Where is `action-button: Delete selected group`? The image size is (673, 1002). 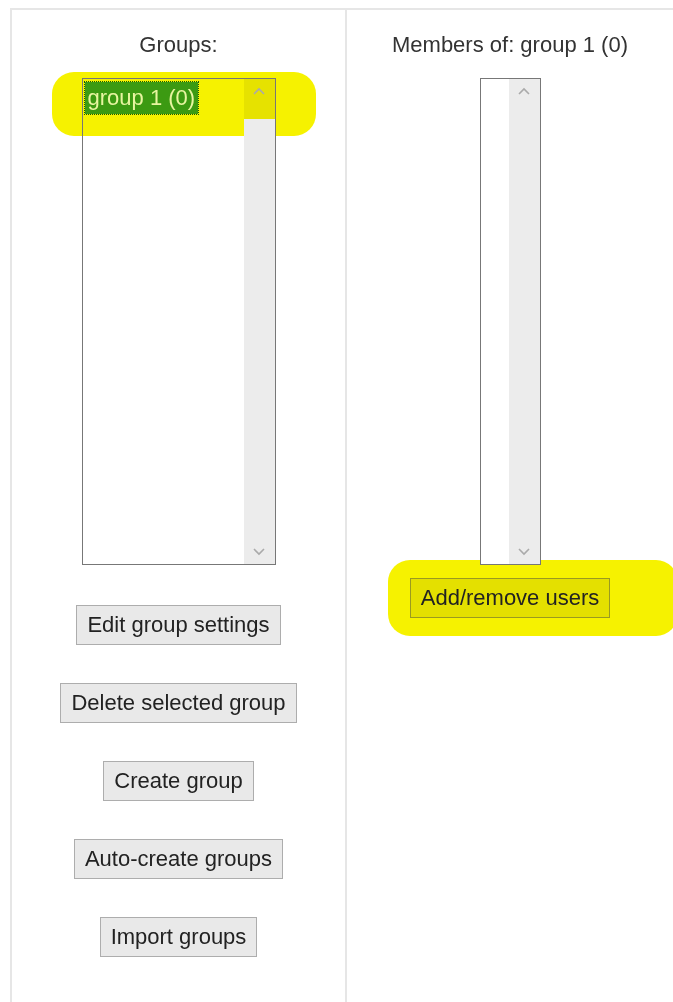
action-button: Delete selected group is located at coordinates (178, 703).